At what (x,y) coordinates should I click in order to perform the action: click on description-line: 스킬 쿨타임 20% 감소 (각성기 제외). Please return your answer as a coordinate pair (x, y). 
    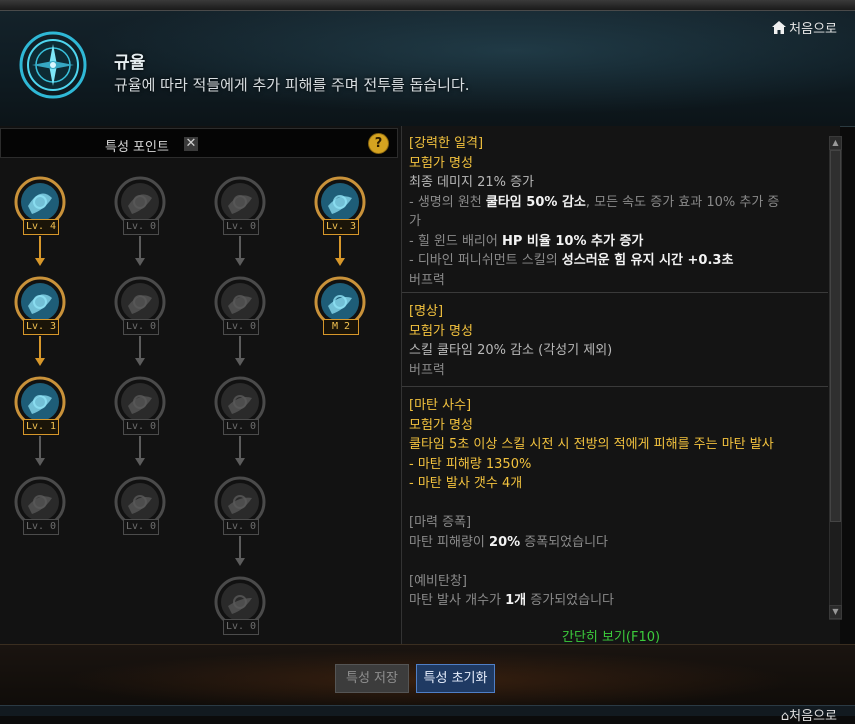
    Looking at the image, I should click on (511, 350).